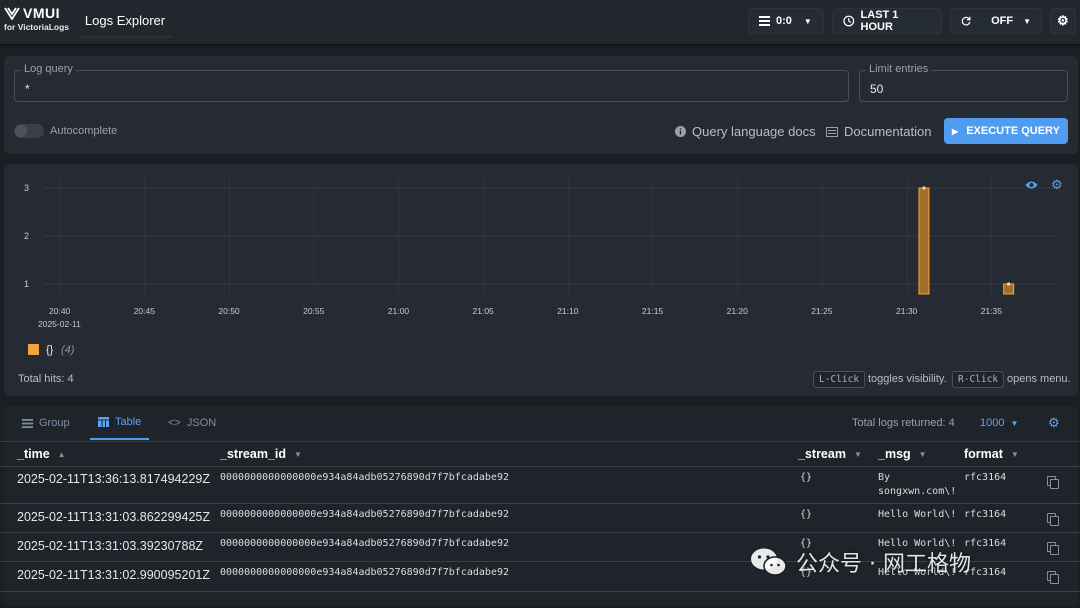 This screenshot has width=1080, height=608. I want to click on total-hits: Total hits: 4, so click(46, 379).